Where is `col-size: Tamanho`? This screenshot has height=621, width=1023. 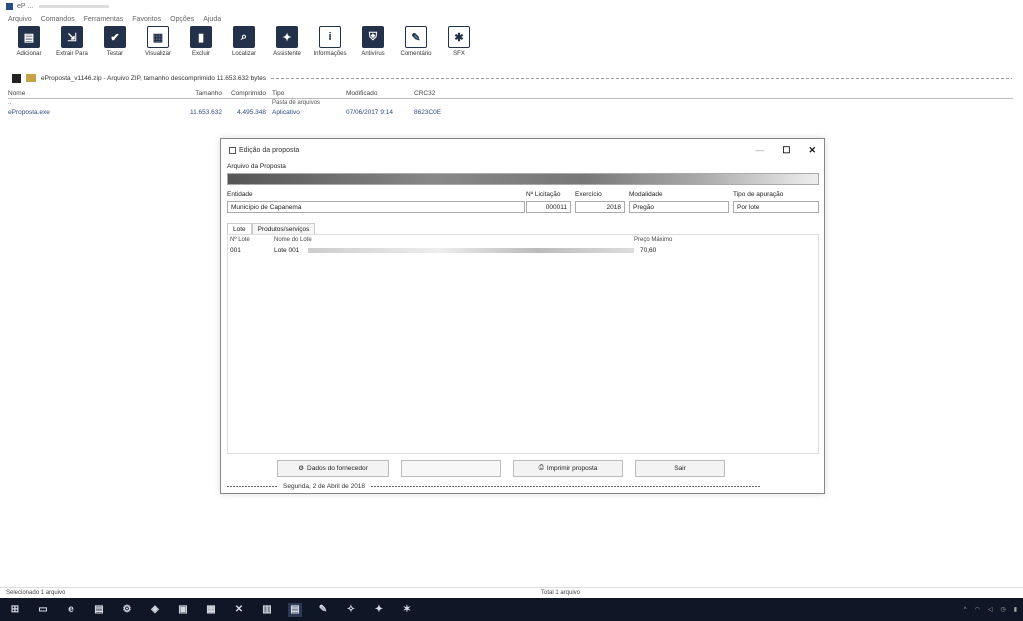 col-size: Tamanho is located at coordinates (199, 93).